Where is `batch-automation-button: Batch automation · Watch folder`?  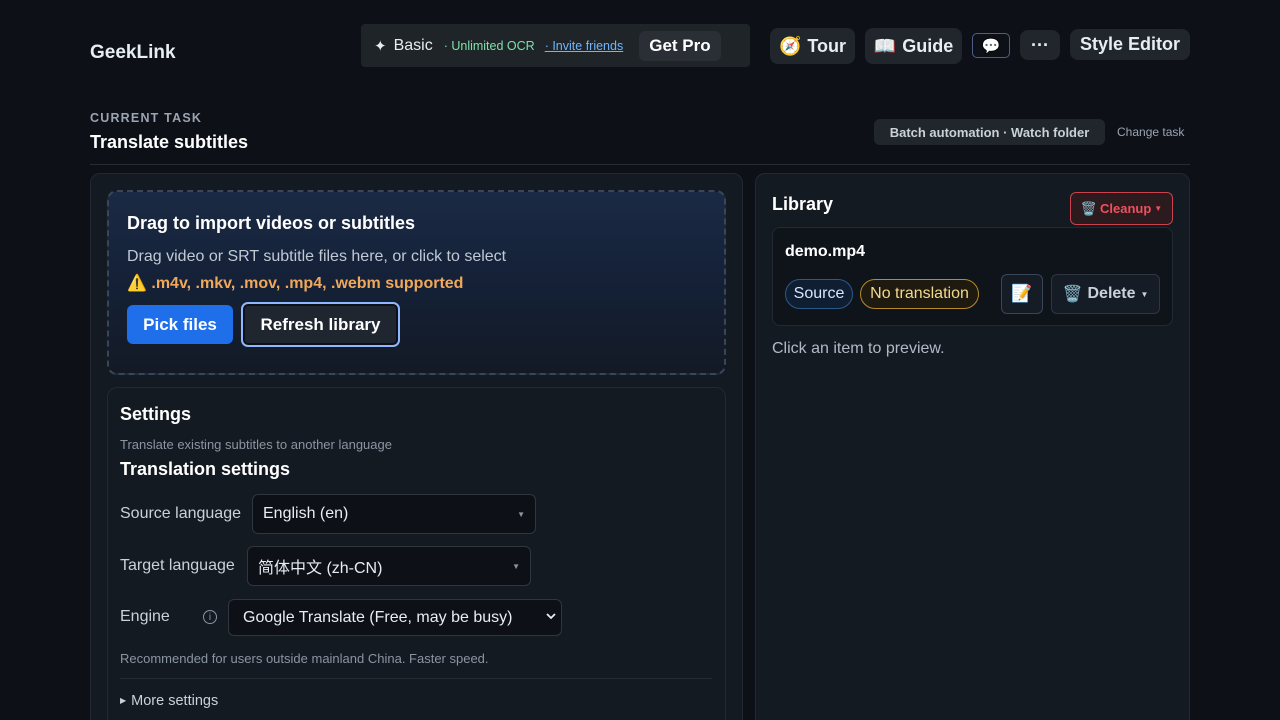
batch-automation-button: Batch automation · Watch folder is located at coordinates (989, 132).